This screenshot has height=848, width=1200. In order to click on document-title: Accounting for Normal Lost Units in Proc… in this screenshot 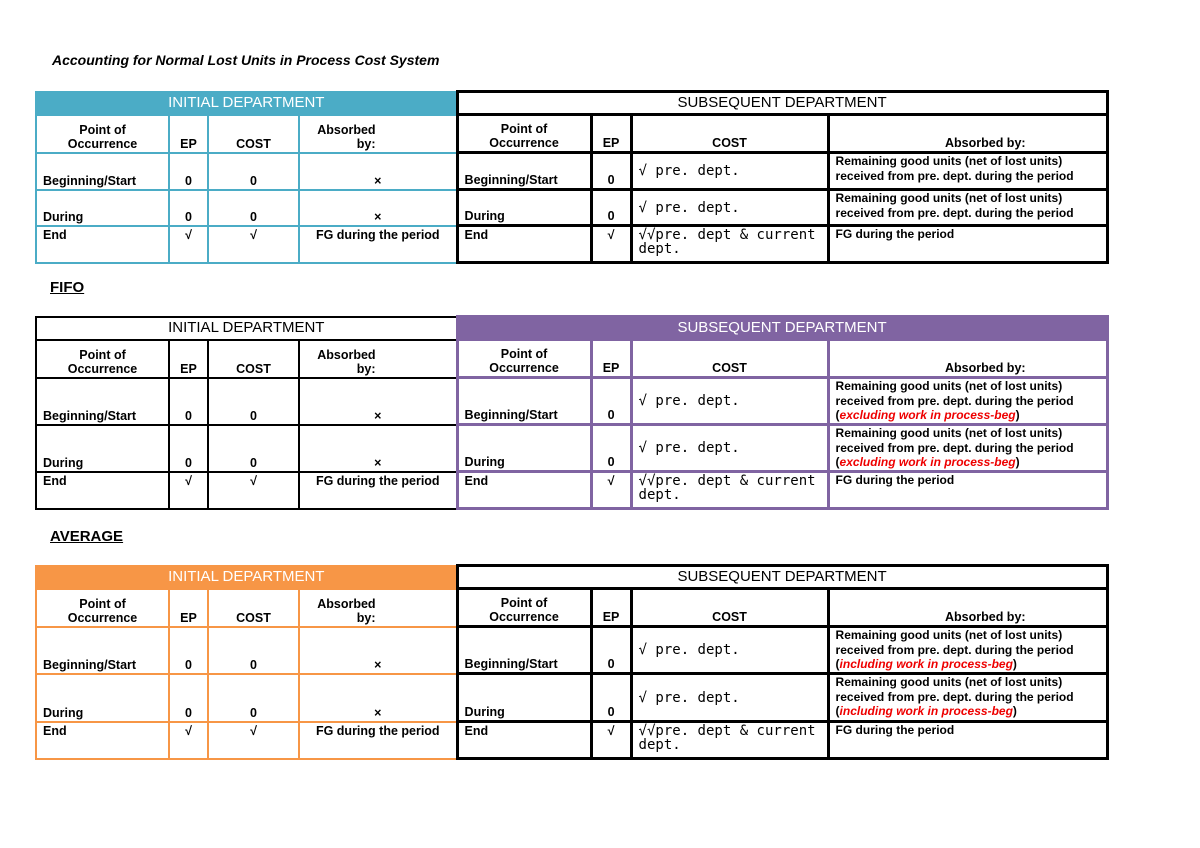, I will do `click(246, 60)`.